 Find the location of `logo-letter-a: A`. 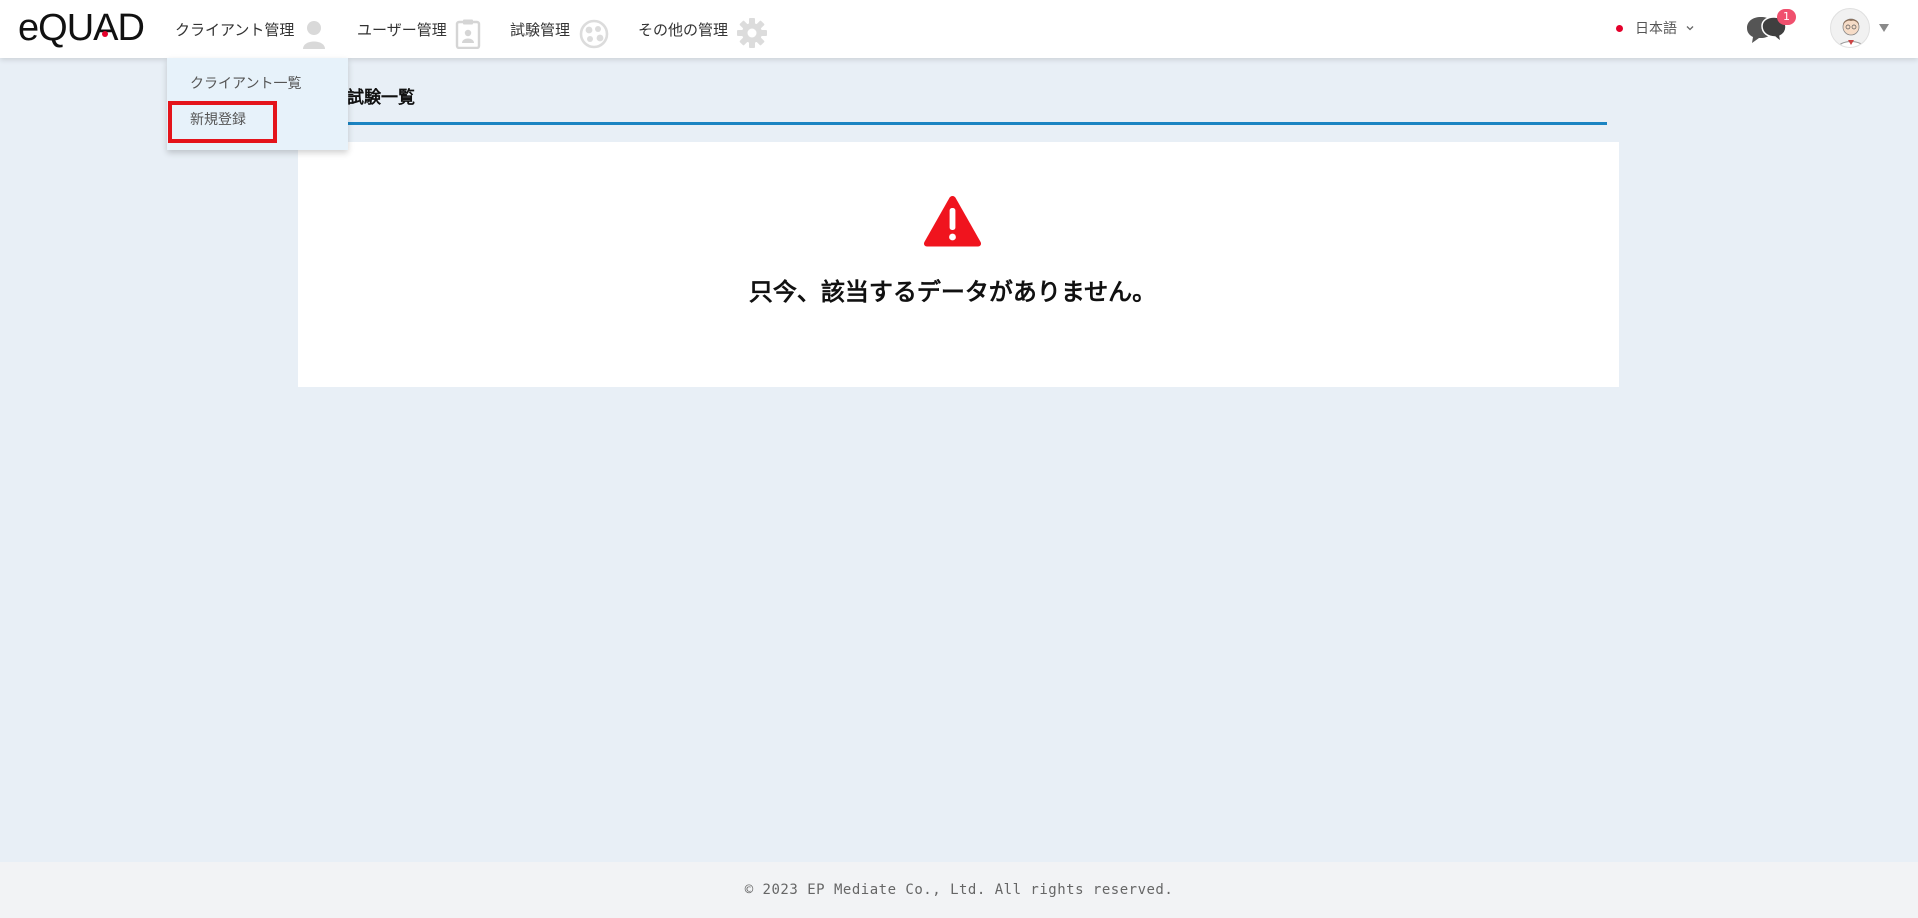

logo-letter-a: A is located at coordinates (105, 27).